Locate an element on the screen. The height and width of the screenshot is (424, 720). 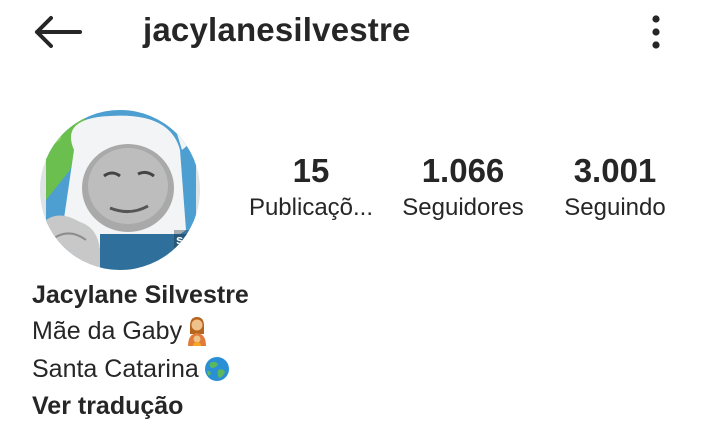
arrow-left-icon is located at coordinates (58, 32).